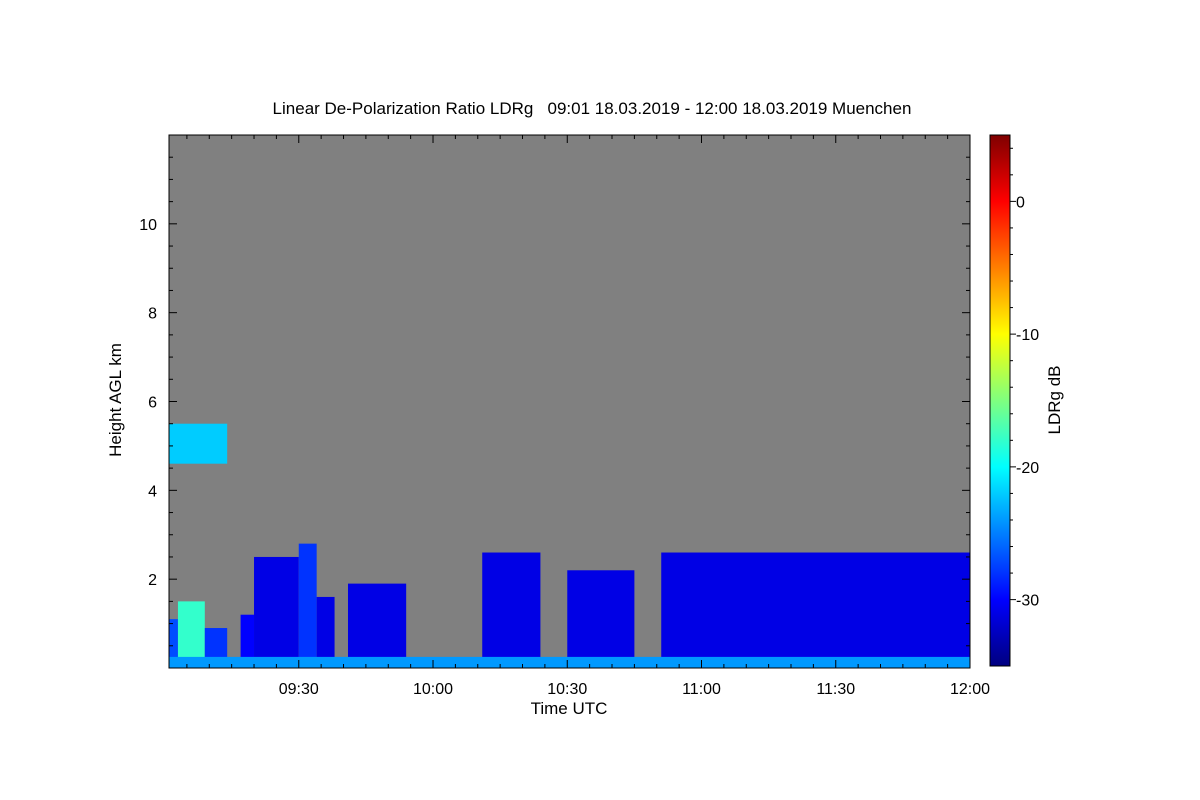 The height and width of the screenshot is (800, 1200). What do you see at coordinates (970, 689) in the screenshot?
I see `x-tick-label: 12:00` at bounding box center [970, 689].